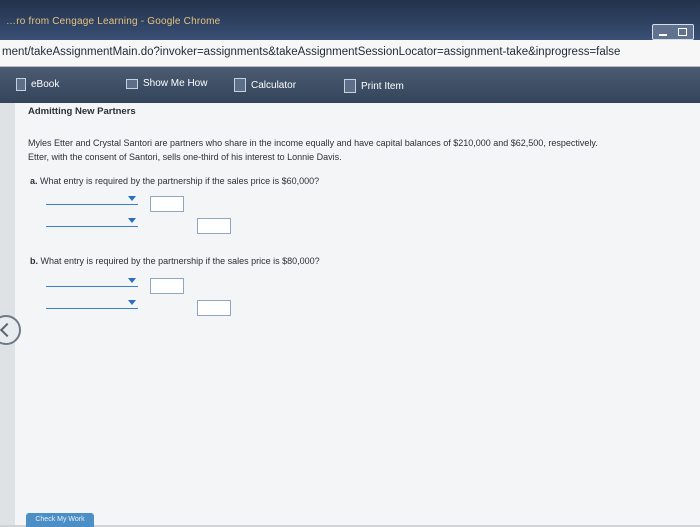 This screenshot has height=527, width=700. I want to click on account-dropdown-b2, so click(92, 304).